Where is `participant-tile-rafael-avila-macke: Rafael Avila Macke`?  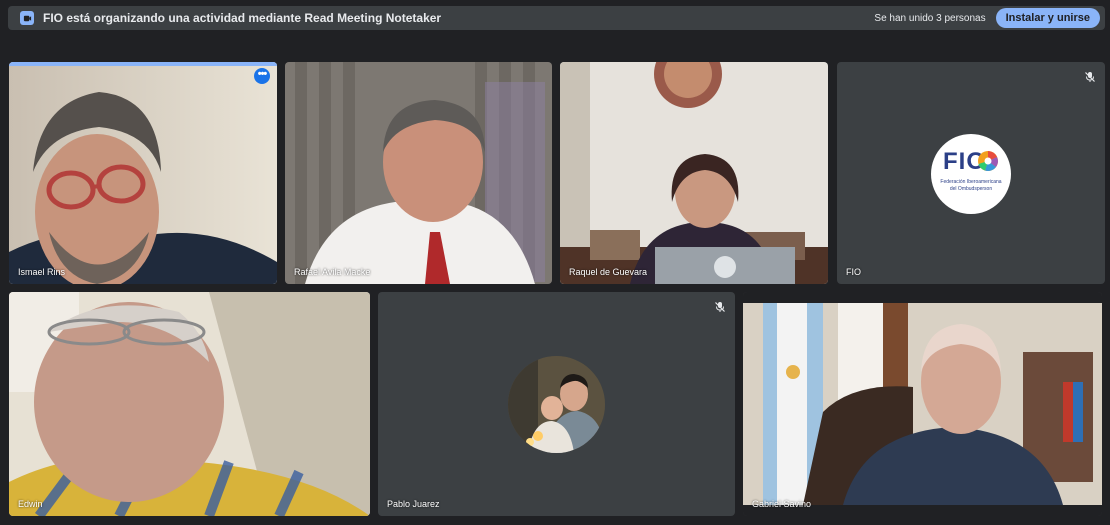
participant-tile-rafael-avila-macke: Rafael Avila Macke is located at coordinates (418, 173).